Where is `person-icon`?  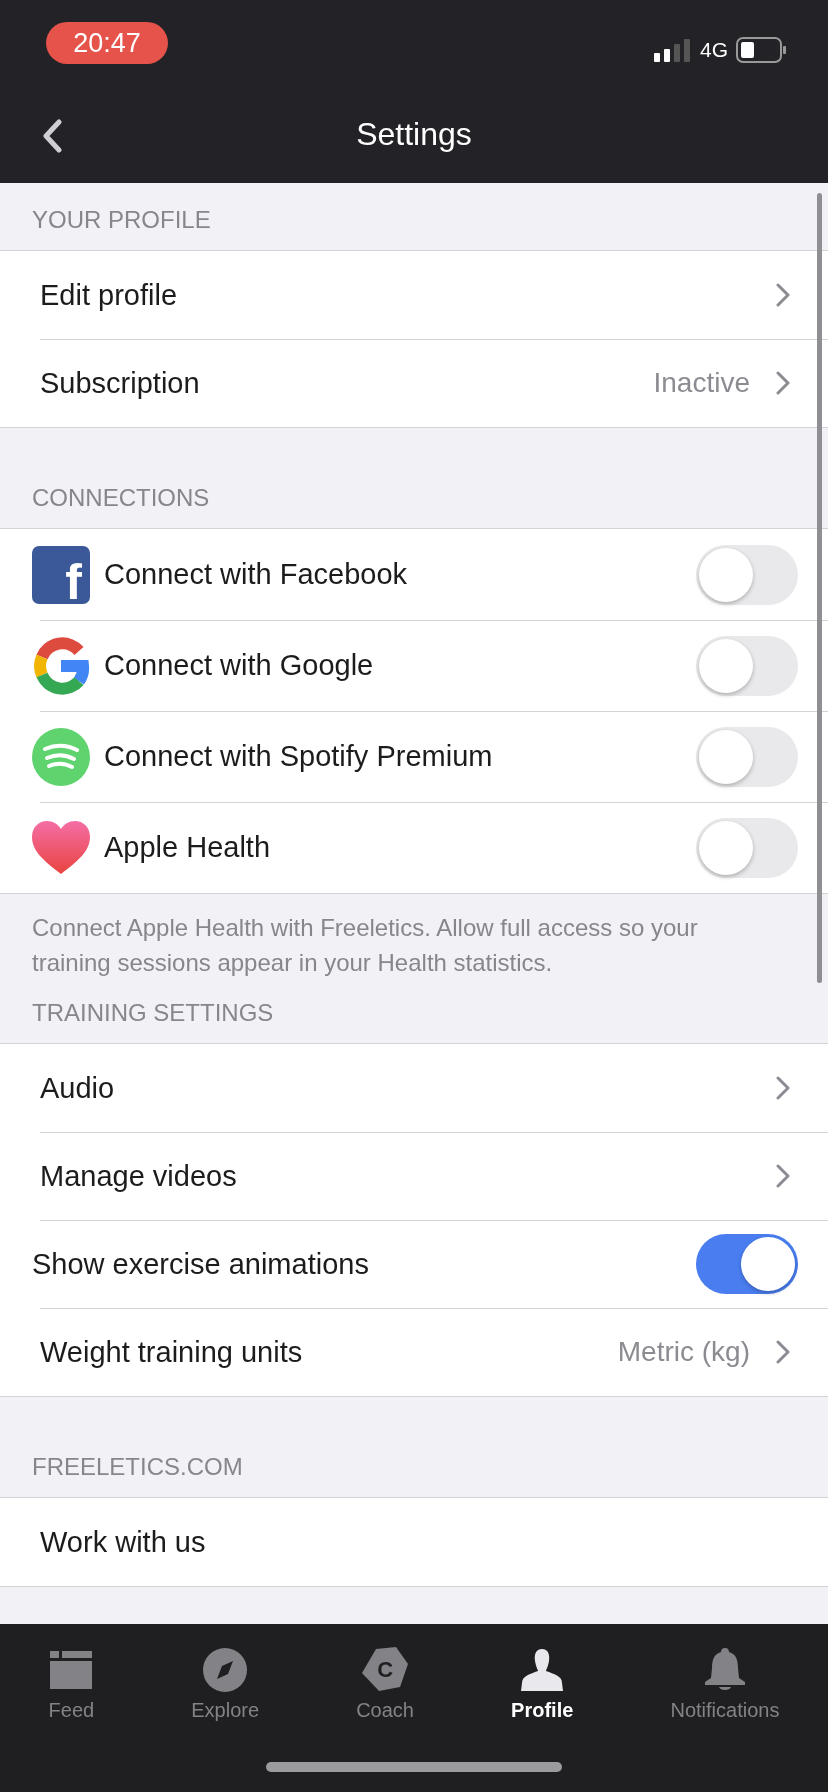 person-icon is located at coordinates (542, 1670).